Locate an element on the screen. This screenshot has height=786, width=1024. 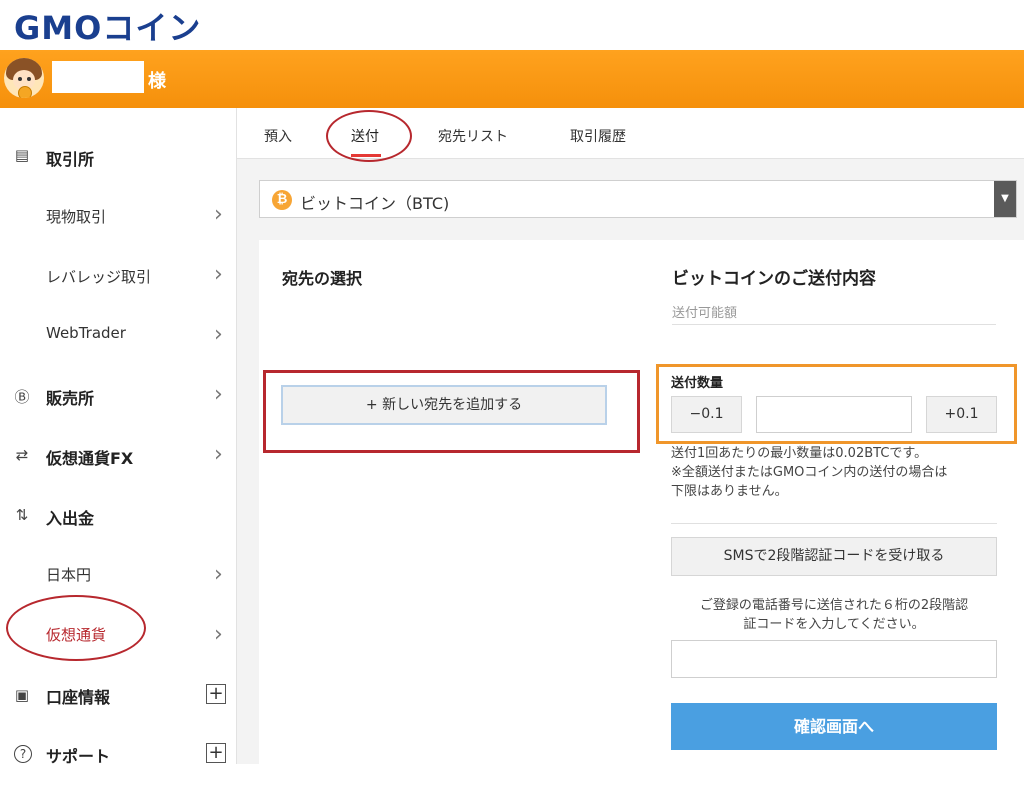
sidebar-item-label: サポート is located at coordinates (78, 756).